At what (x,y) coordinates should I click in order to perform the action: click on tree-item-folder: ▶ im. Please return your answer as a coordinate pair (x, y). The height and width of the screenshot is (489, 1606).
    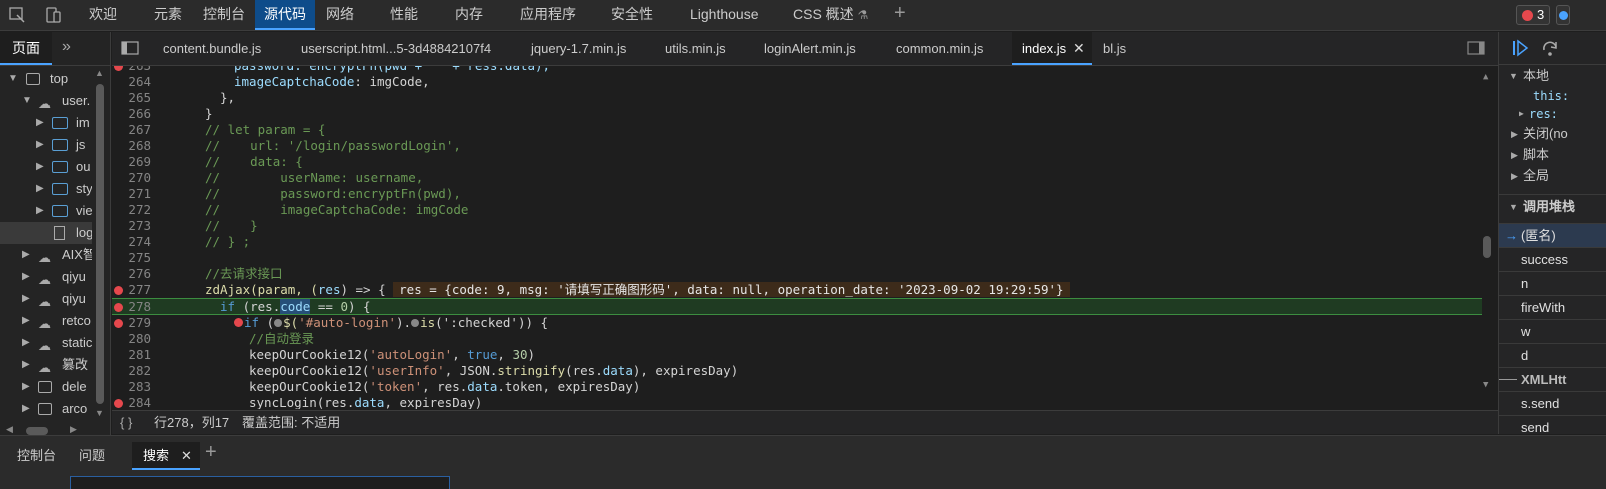
    Looking at the image, I should click on (46, 123).